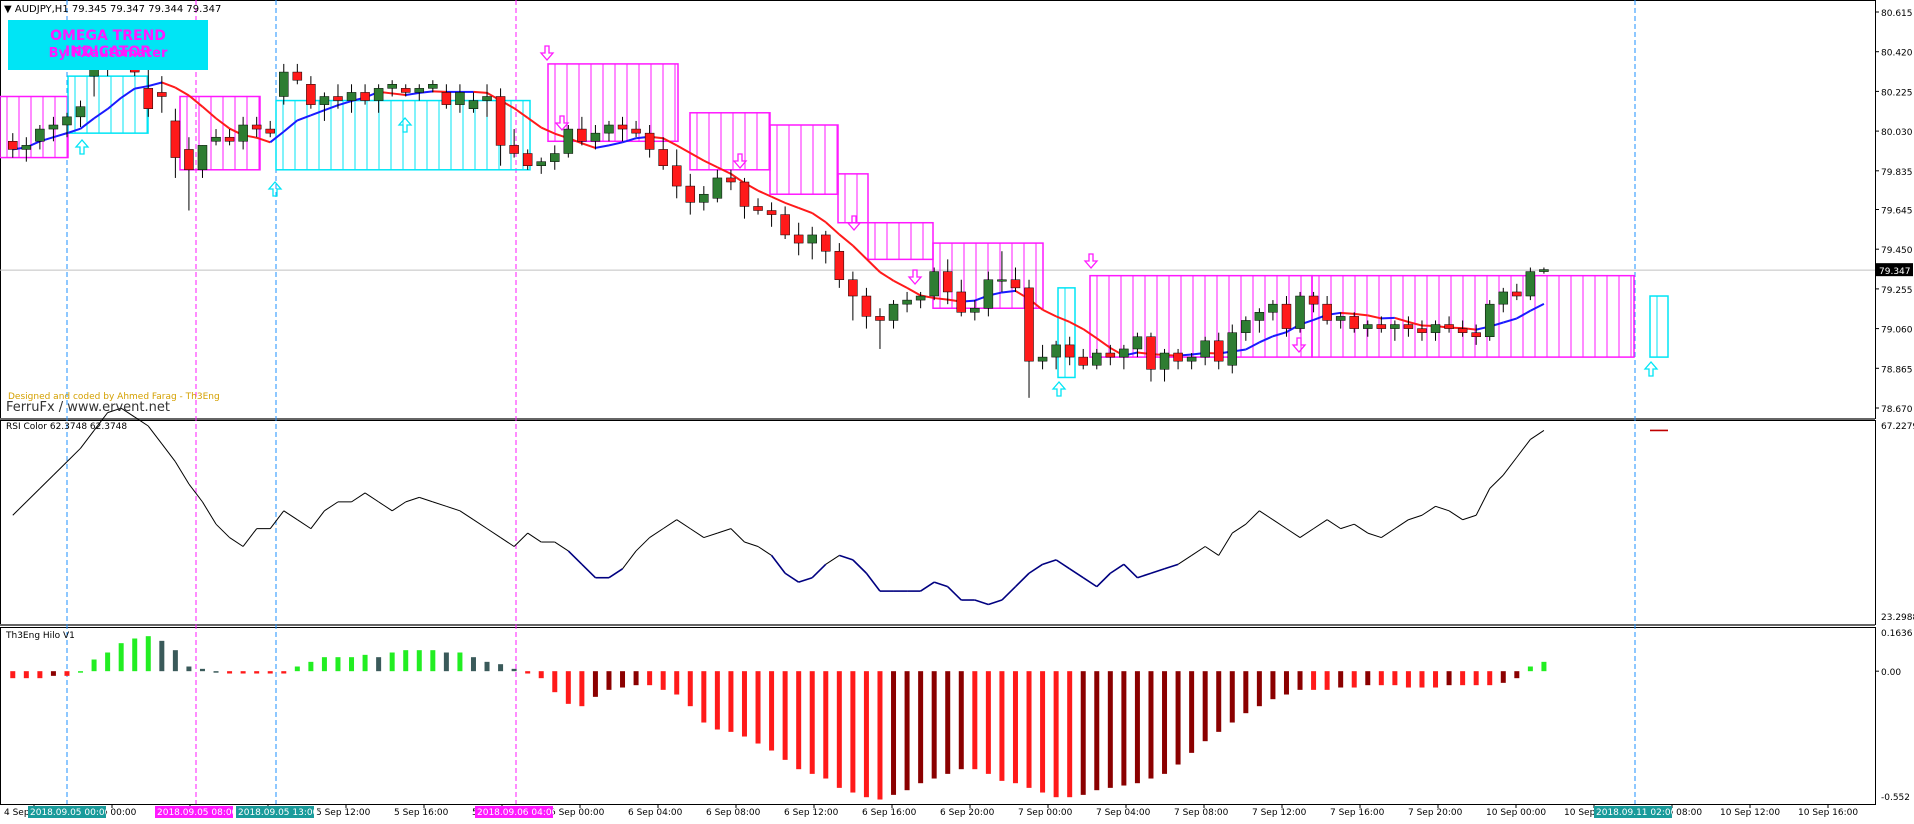  What do you see at coordinates (811, 813) in the screenshot?
I see `time-tick-label: 6 Sep 12:00` at bounding box center [811, 813].